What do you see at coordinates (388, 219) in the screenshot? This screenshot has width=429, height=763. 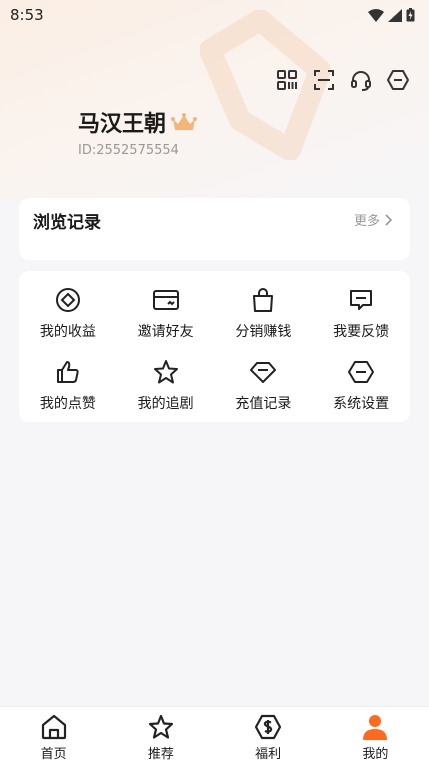 I see `chevron-right-icon` at bounding box center [388, 219].